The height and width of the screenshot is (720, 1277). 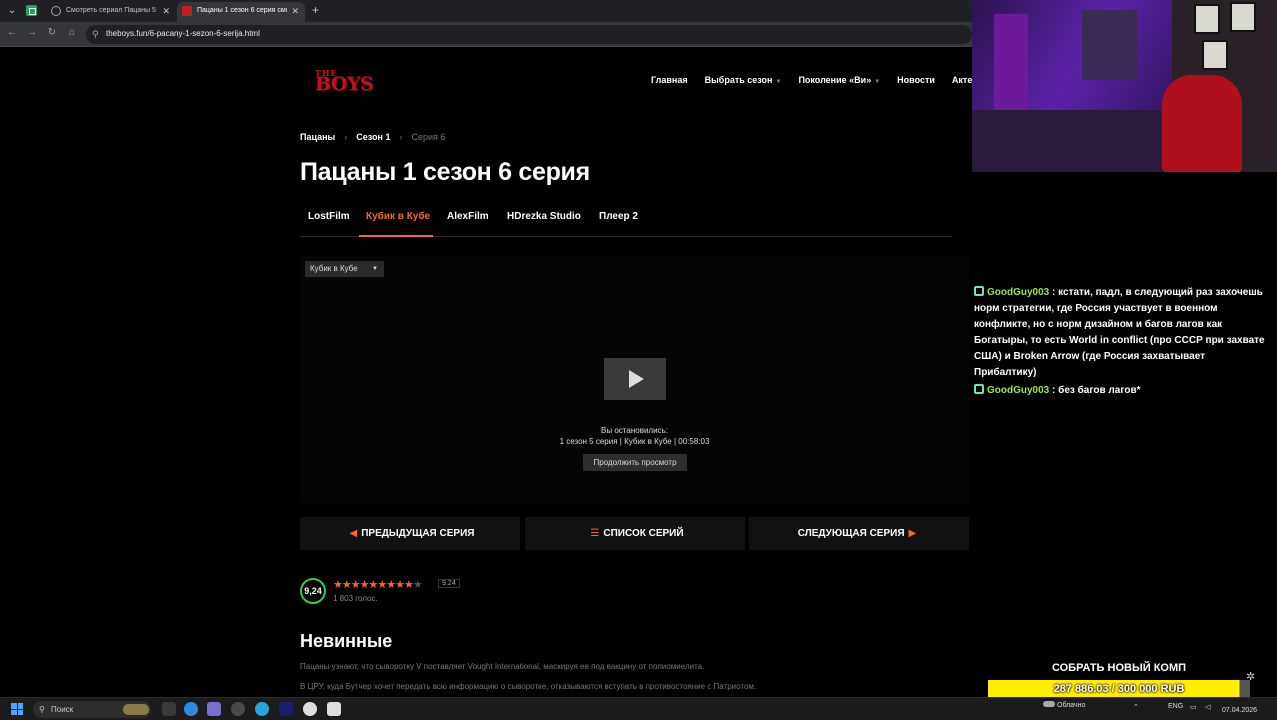 What do you see at coordinates (1011, 69) in the screenshot?
I see `webcam-door` at bounding box center [1011, 69].